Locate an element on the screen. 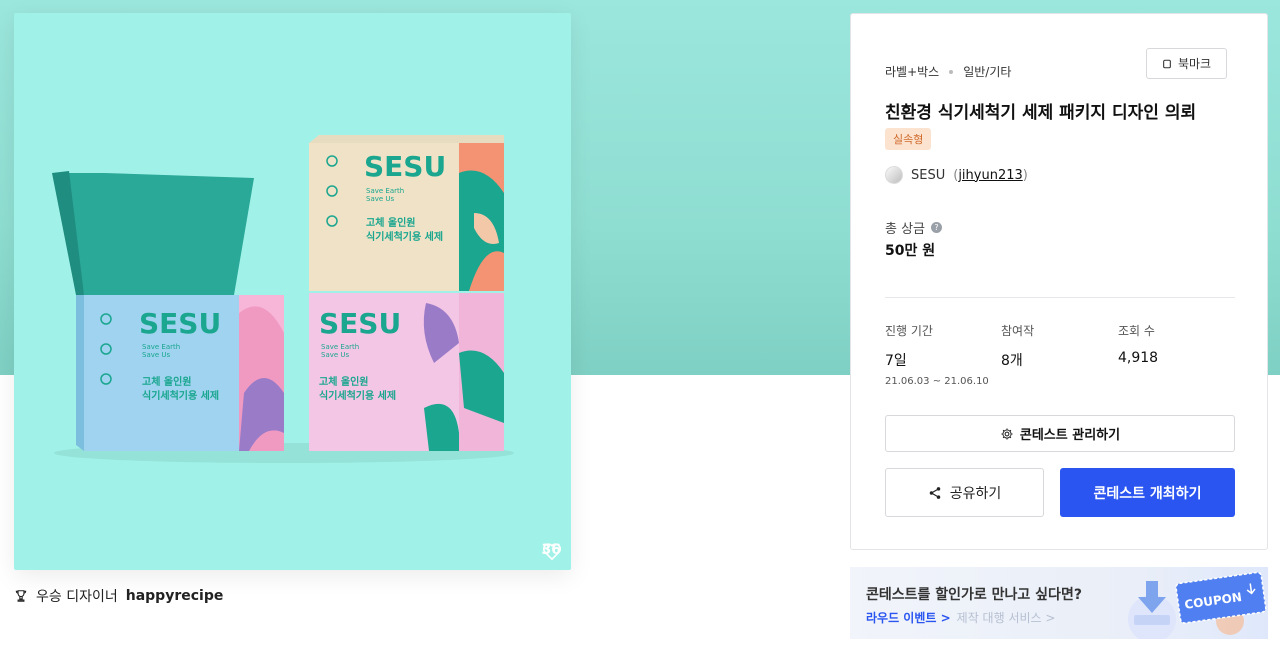  manage-contest-button: 콘테스트 관리하기 is located at coordinates (1060, 433).